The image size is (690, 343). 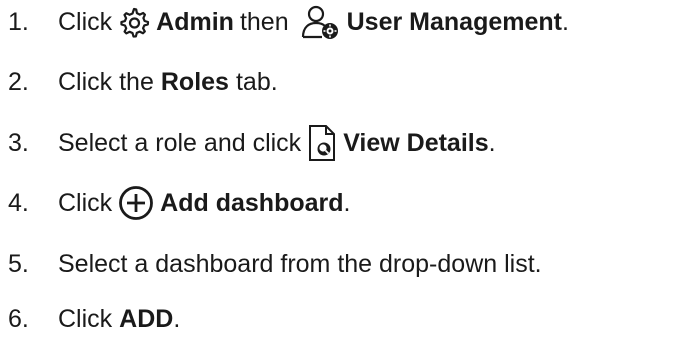 What do you see at coordinates (252, 202) in the screenshot?
I see `add-dashboard-label: Add dashboard` at bounding box center [252, 202].